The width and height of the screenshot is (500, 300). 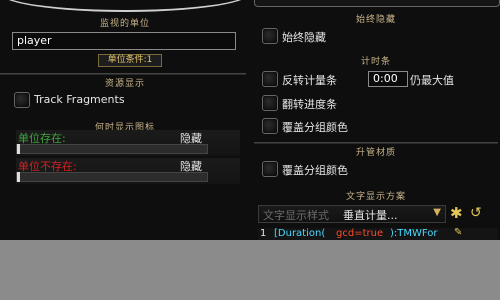 I want to click on text-display-title: 文字显示方案, so click(x=375, y=197).